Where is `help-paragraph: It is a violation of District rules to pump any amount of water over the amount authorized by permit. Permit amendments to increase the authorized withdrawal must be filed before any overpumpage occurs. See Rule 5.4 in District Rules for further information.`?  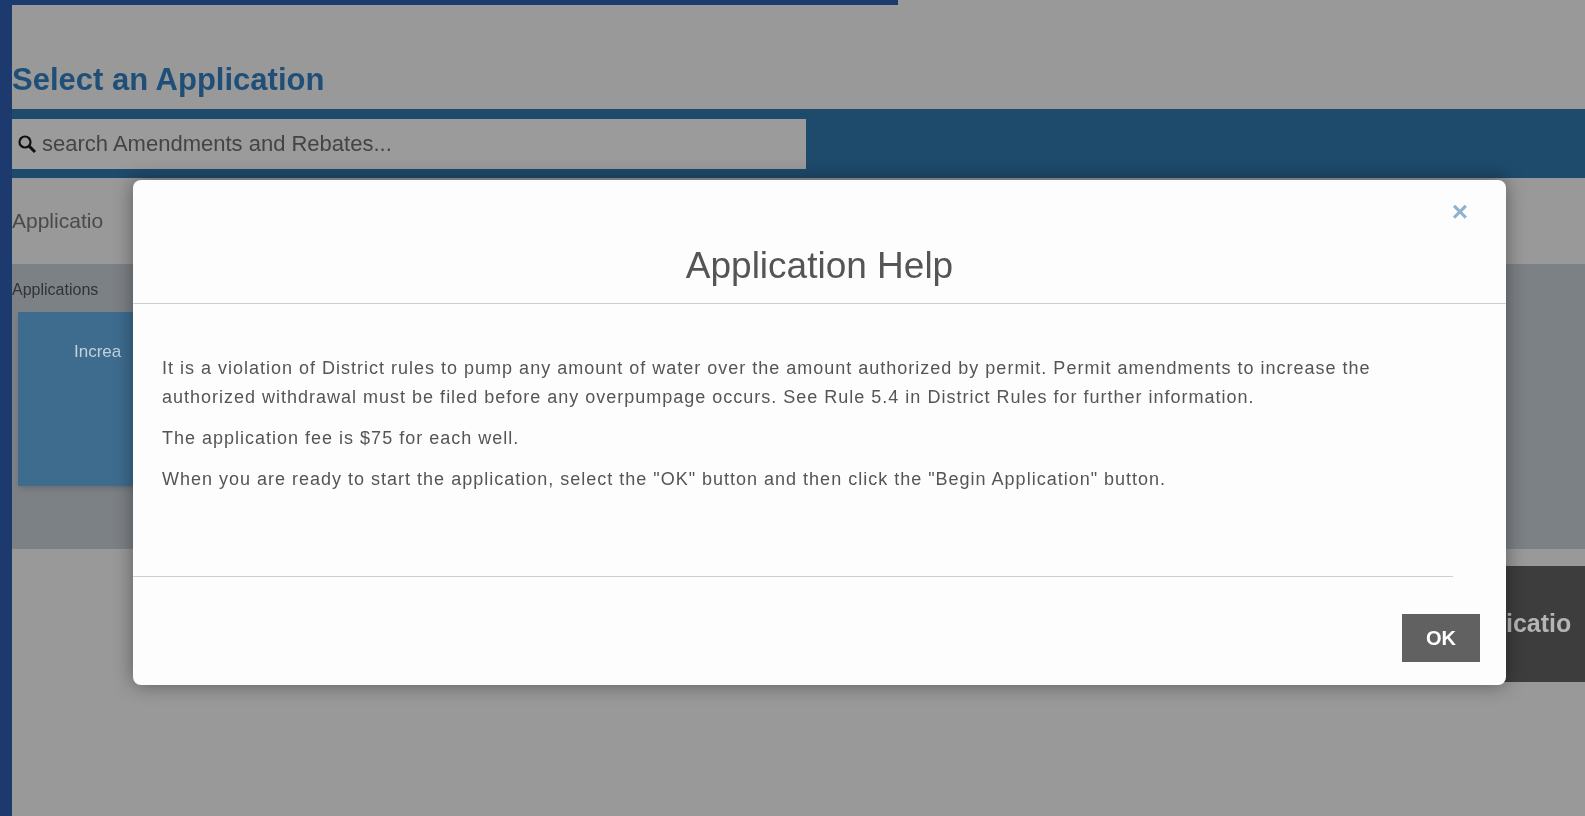
help-paragraph: It is a violation of District rules to pump any amount of water over the amount authorized by permit. Permit amendments to increase the authorized withdrawal must be filed before any overpumpage occurs. See Rule 5.4 in District Rules for further information. is located at coordinates (767, 383).